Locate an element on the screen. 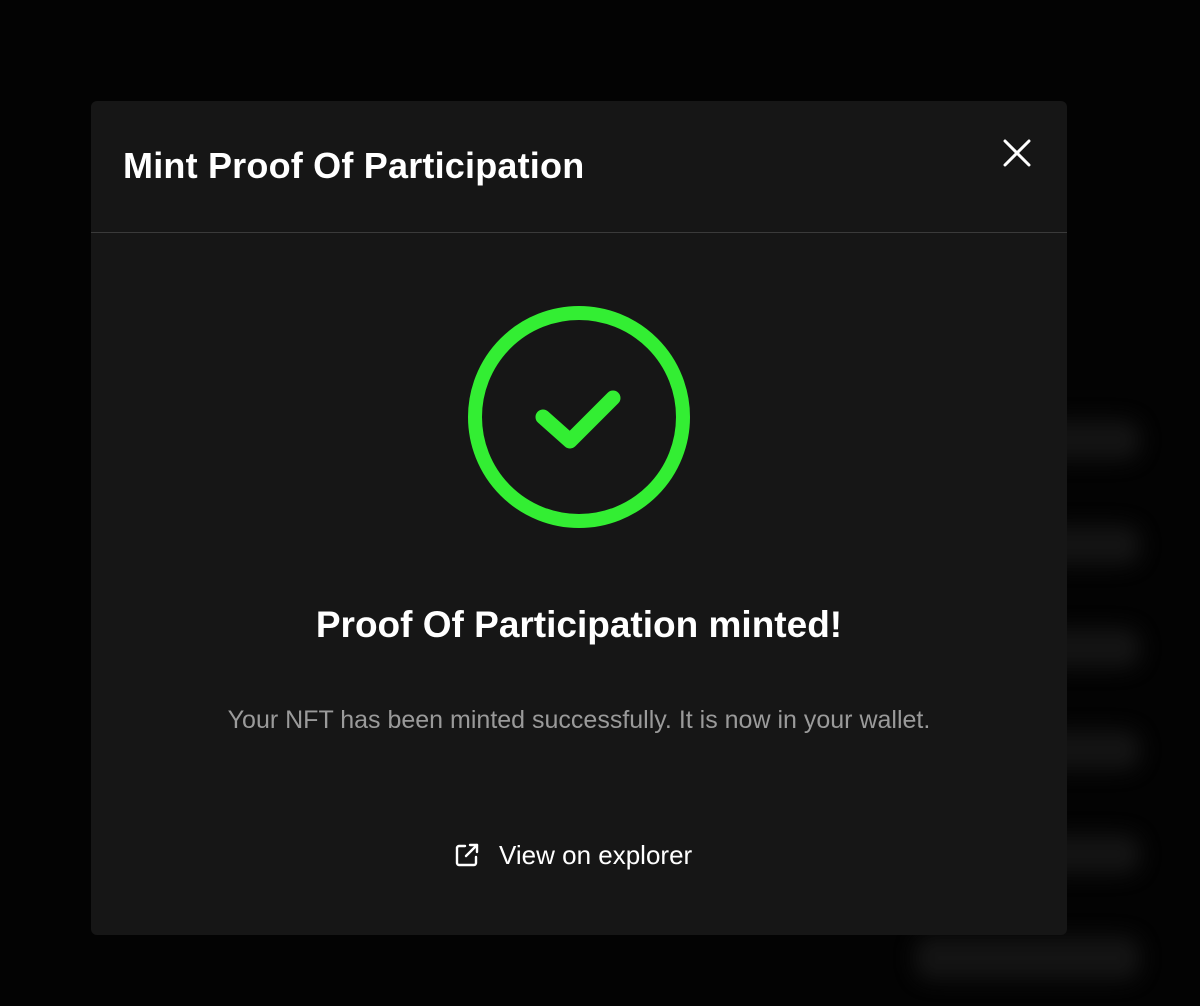 This screenshot has height=1006, width=1200. success-title: Proof Of Participation minted! is located at coordinates (579, 624).